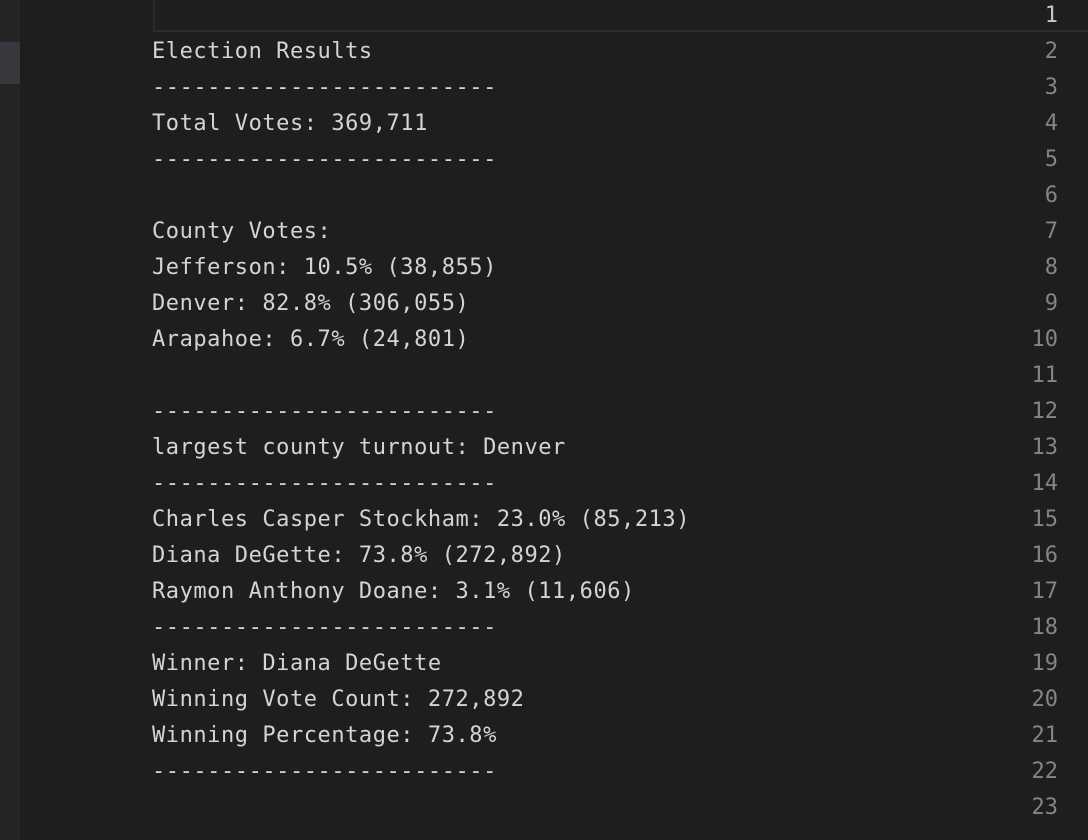 Image resolution: width=1088 pixels, height=840 pixels. I want to click on line-number: 13, so click(1045, 447).